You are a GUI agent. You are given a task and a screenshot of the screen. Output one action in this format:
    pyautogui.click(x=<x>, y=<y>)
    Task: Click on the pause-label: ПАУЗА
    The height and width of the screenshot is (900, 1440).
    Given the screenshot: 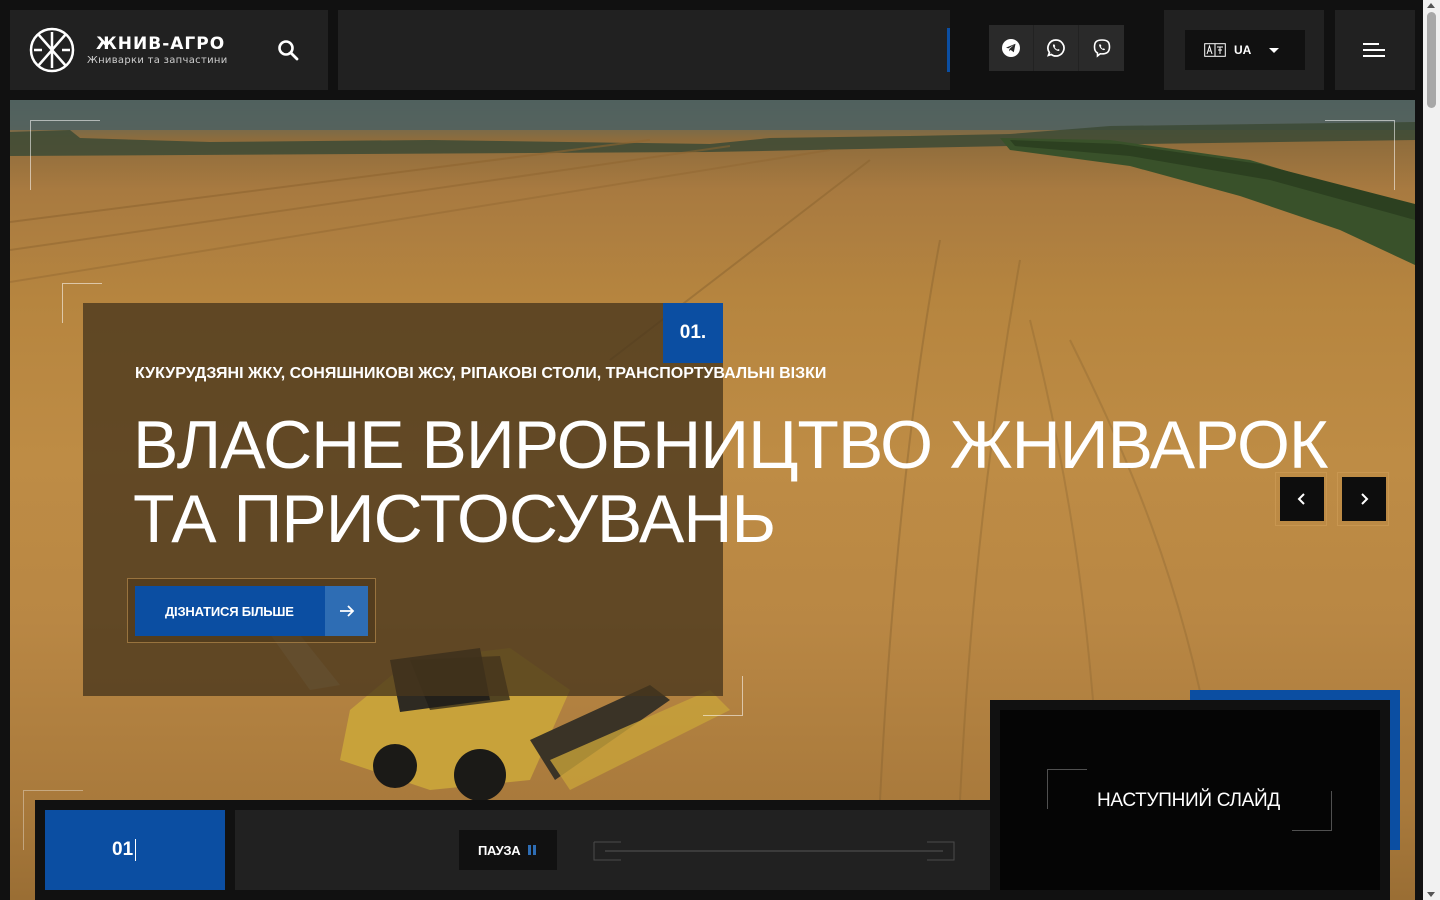 What is the action you would take?
    pyautogui.click(x=499, y=850)
    